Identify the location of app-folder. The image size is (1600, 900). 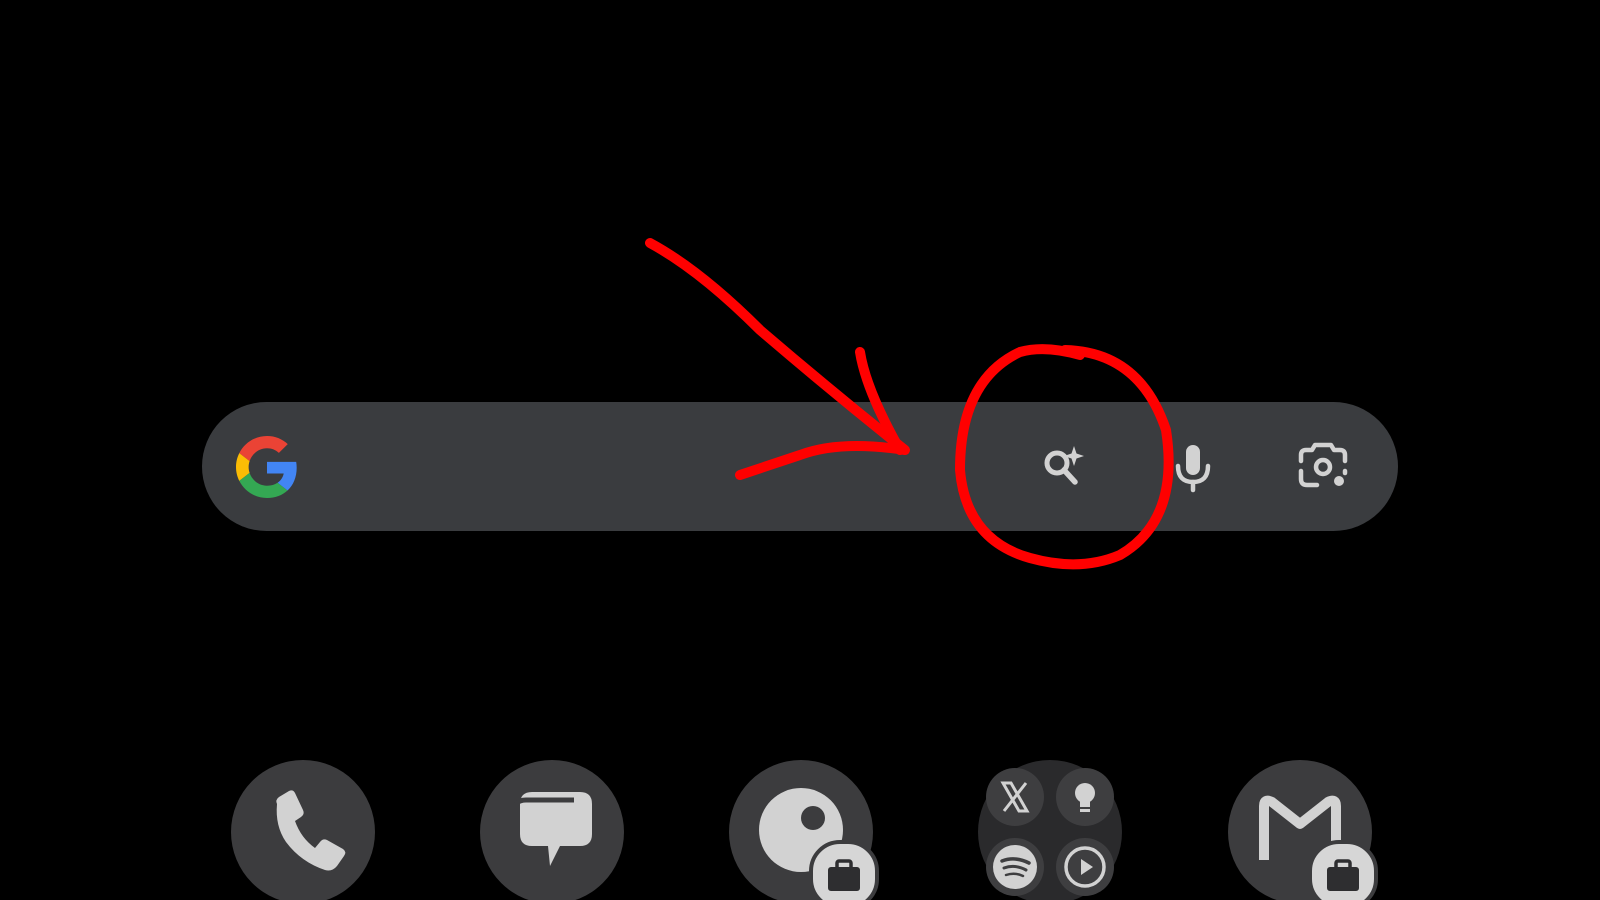
(1050, 830).